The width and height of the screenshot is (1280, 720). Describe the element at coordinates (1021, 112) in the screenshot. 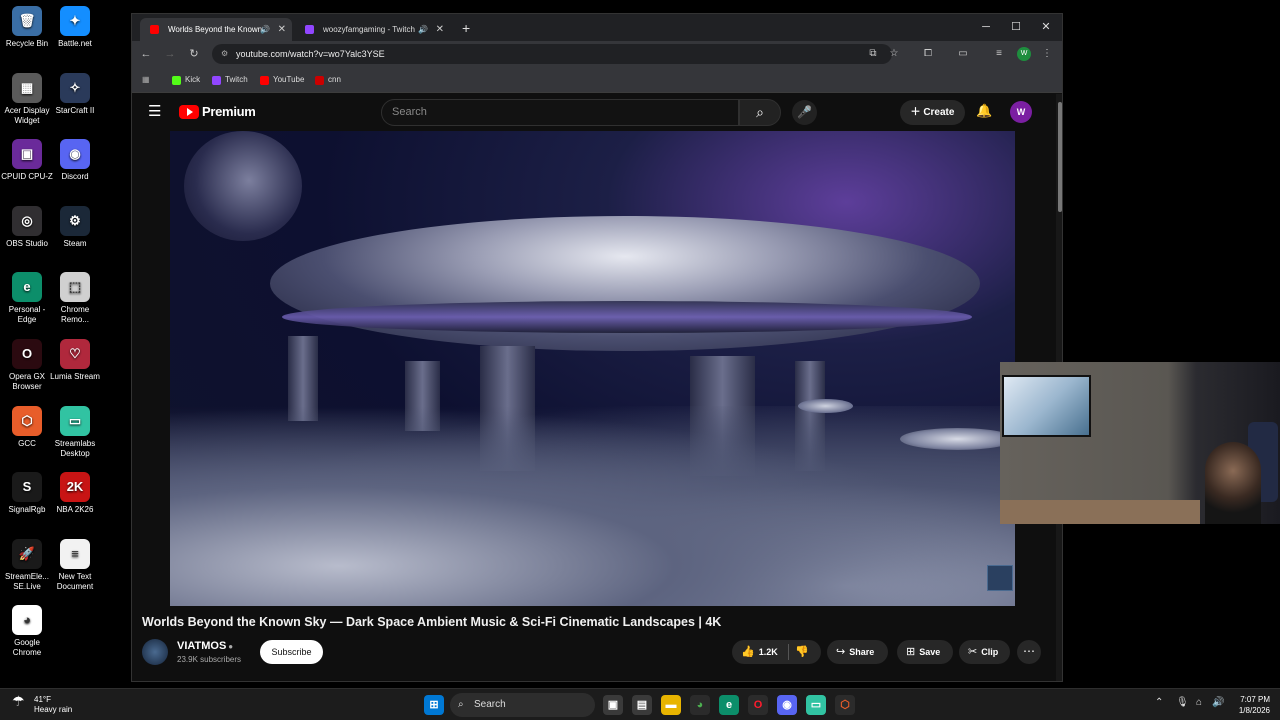

I see `account-avatar: W` at that location.